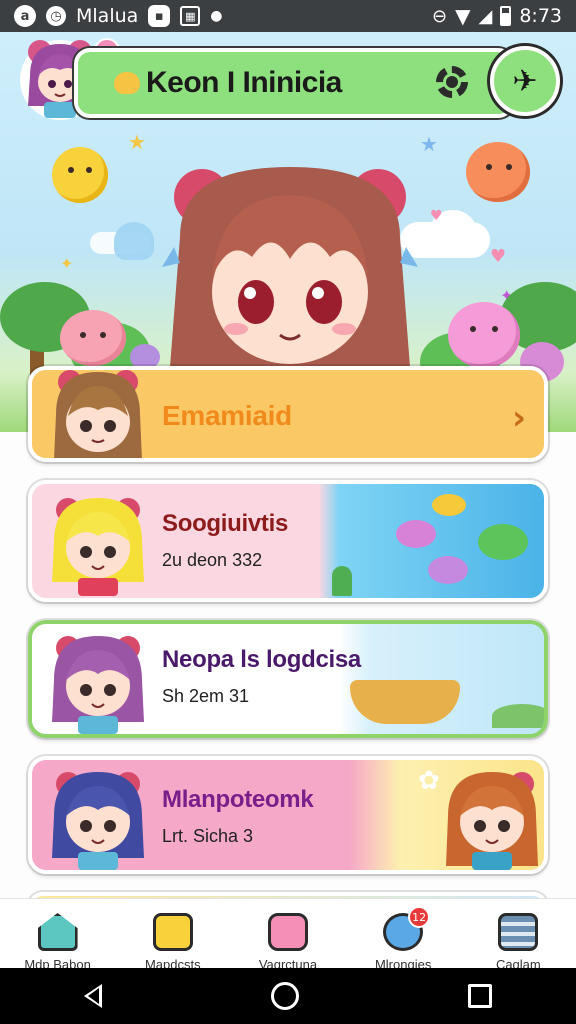 The width and height of the screenshot is (576, 1024). Describe the element at coordinates (57, 932) in the screenshot. I see `house-icon` at that location.